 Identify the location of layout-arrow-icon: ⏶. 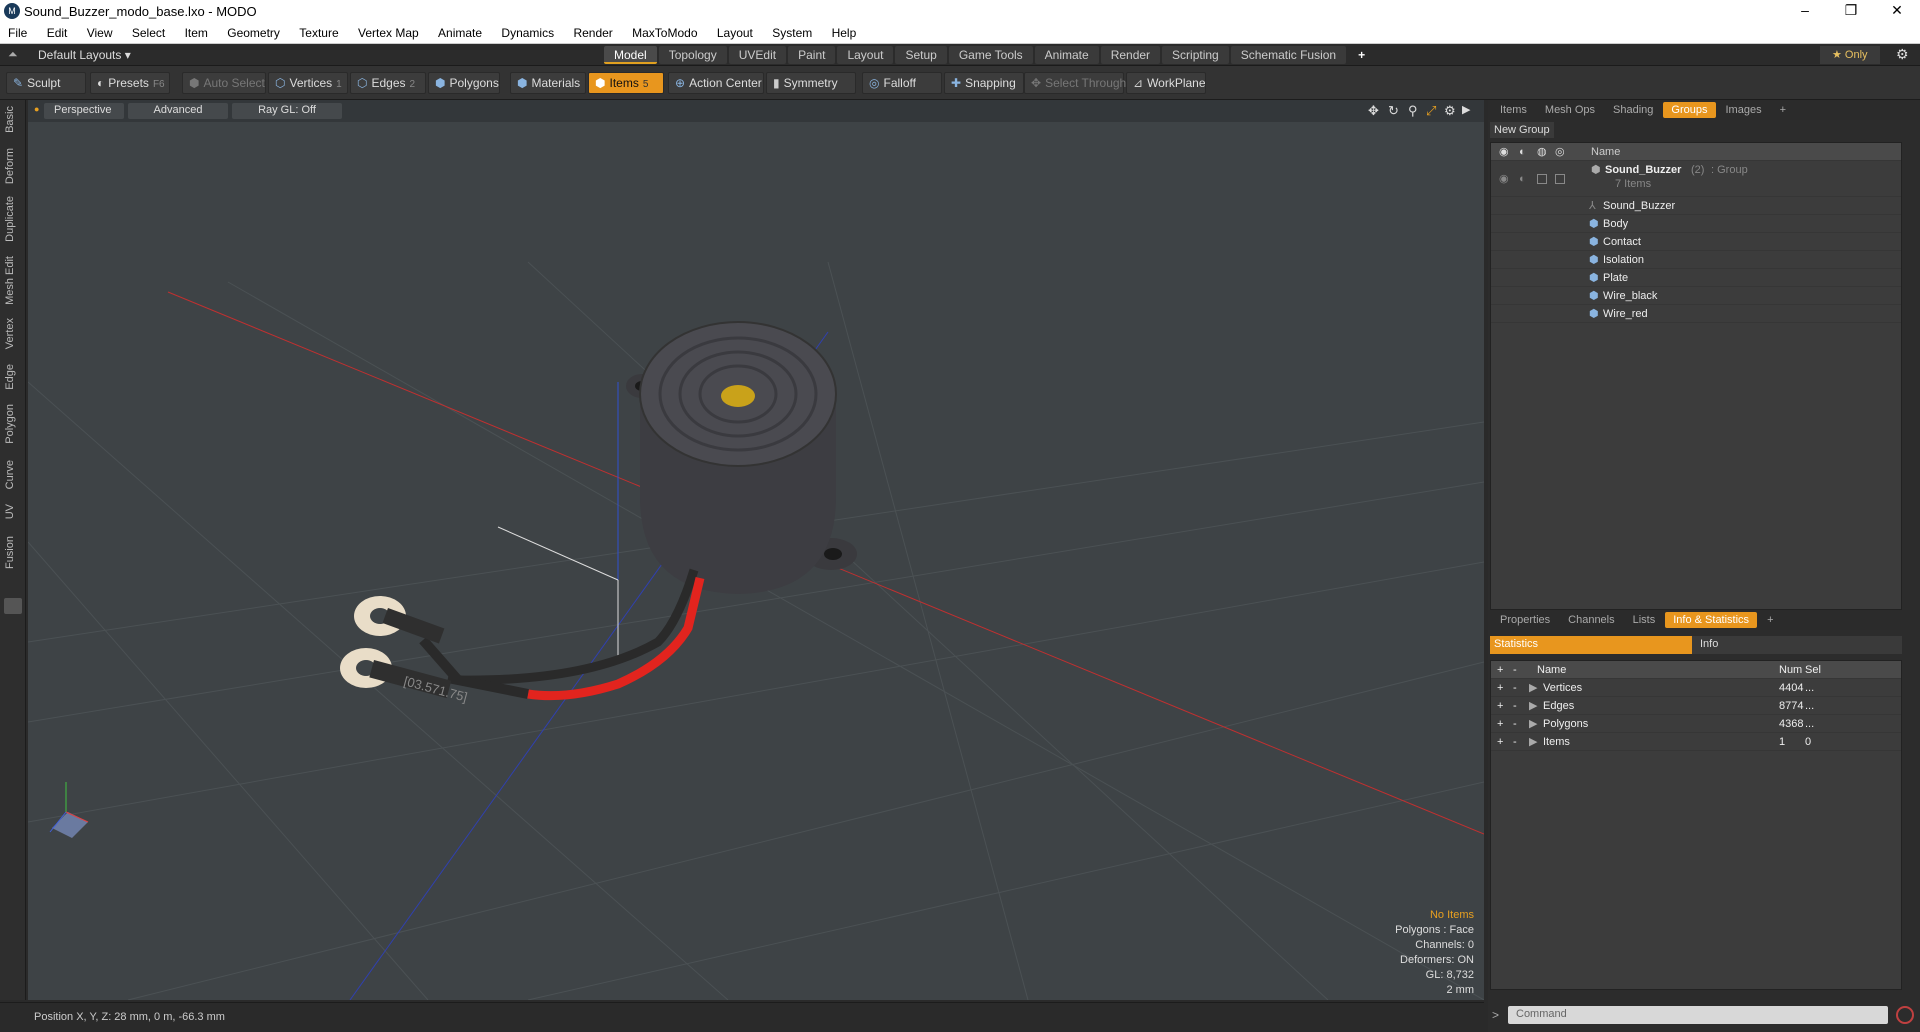
(13, 54).